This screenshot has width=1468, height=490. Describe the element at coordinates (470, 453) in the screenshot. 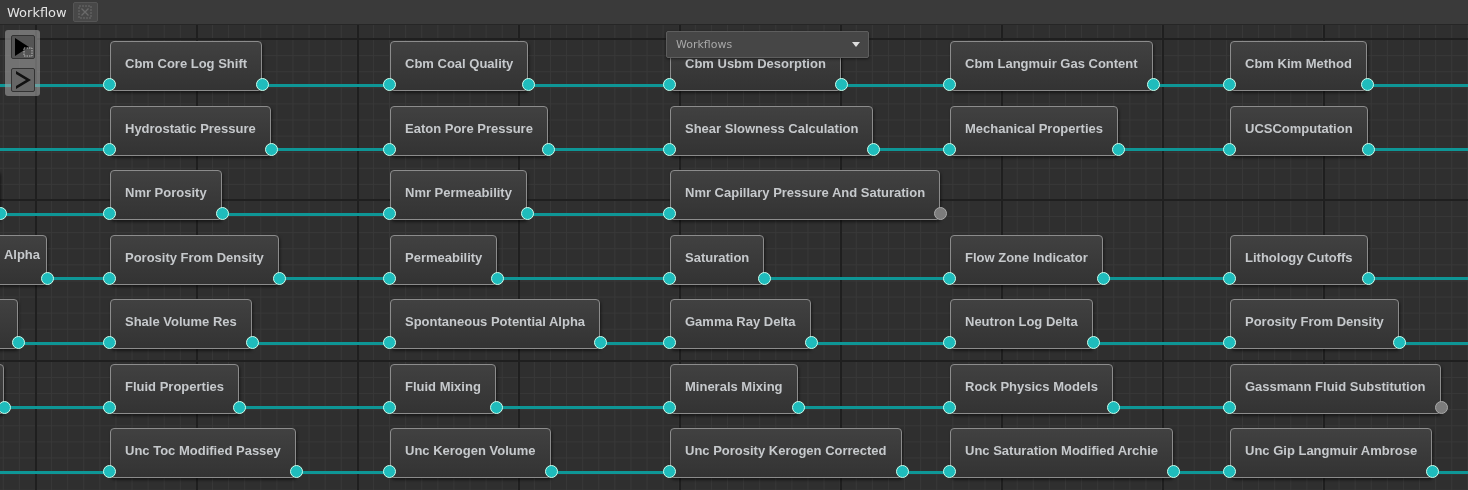

I see `workflow-node: Unc Kerogen Volume` at that location.